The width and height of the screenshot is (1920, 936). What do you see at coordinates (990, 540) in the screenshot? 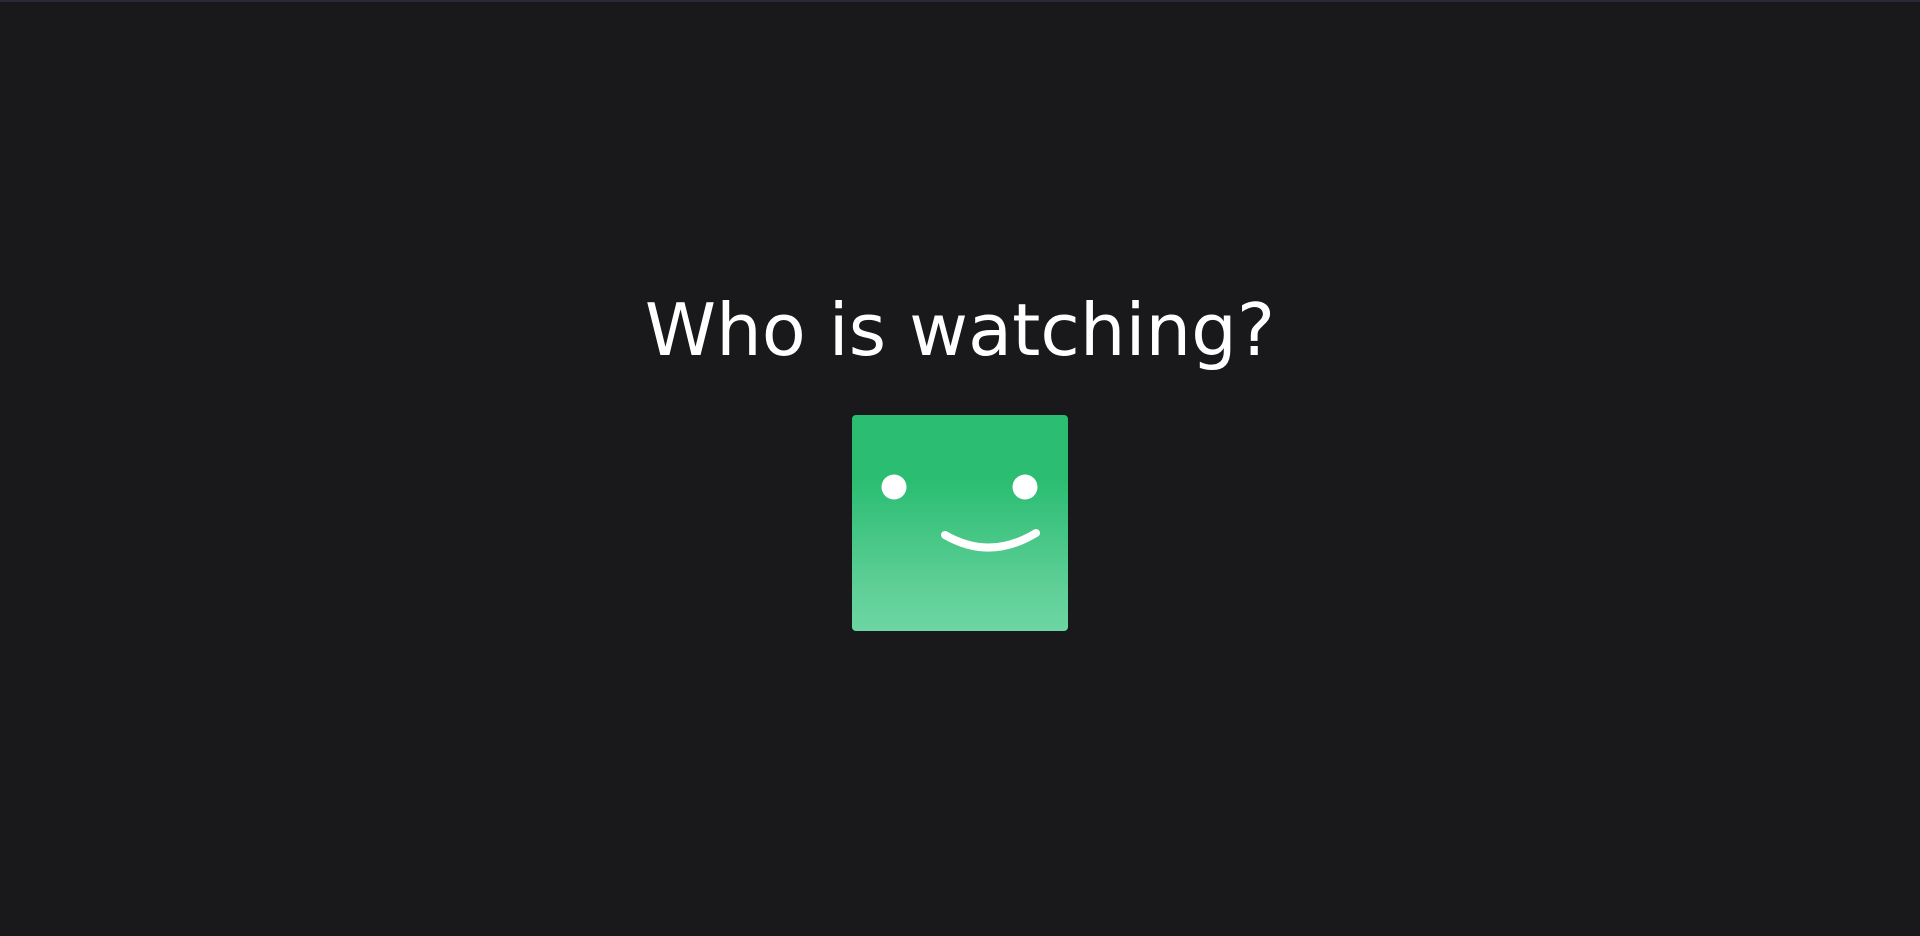
I see `smile-mouth` at bounding box center [990, 540].